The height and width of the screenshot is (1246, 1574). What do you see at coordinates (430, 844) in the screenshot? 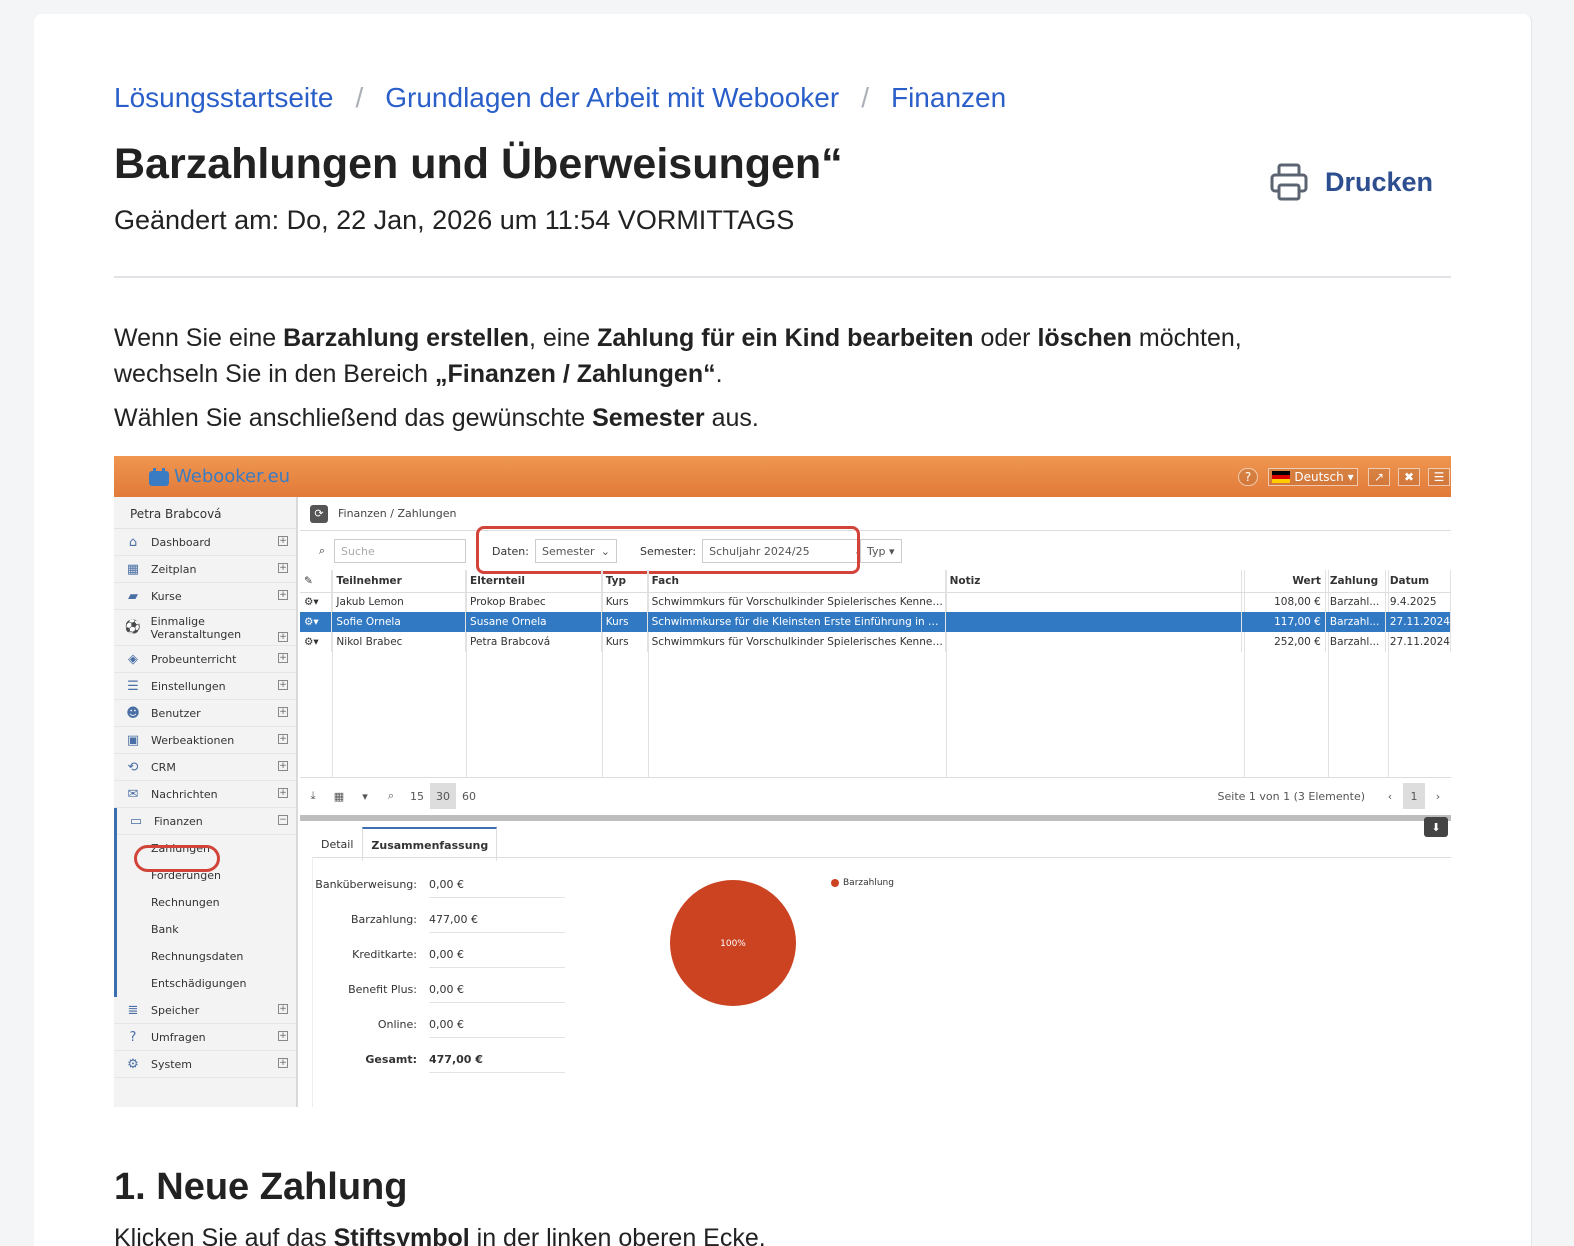
I see `tab-summary: Zusammenfassung` at bounding box center [430, 844].